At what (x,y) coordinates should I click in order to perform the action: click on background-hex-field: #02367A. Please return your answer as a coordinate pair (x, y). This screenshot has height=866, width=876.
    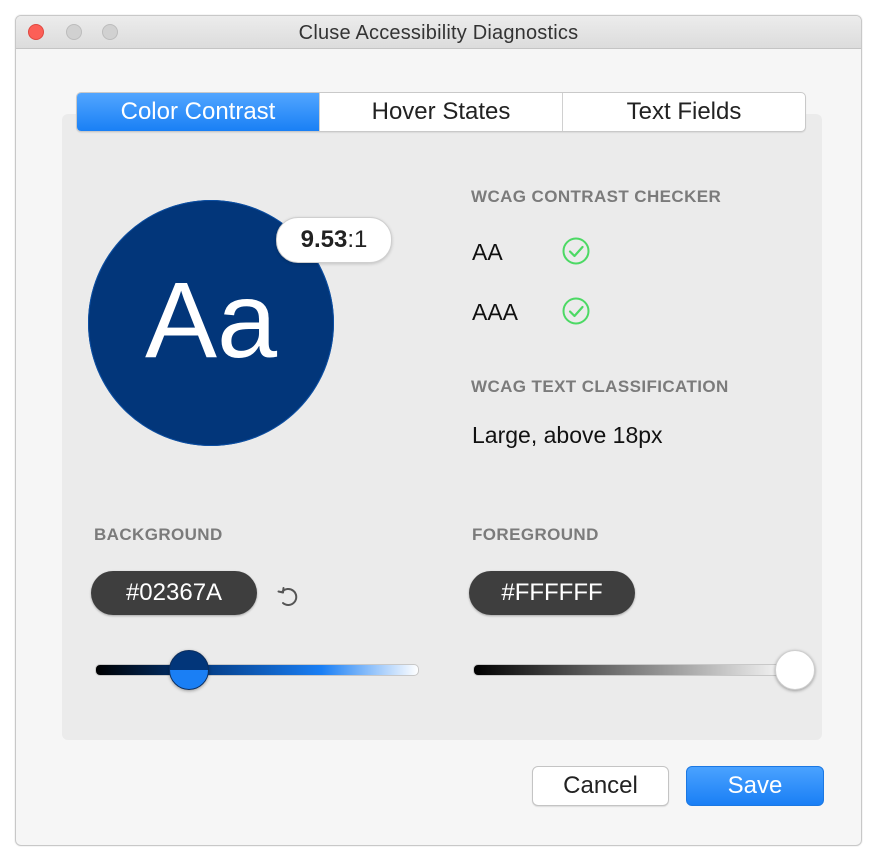
    Looking at the image, I should click on (174, 593).